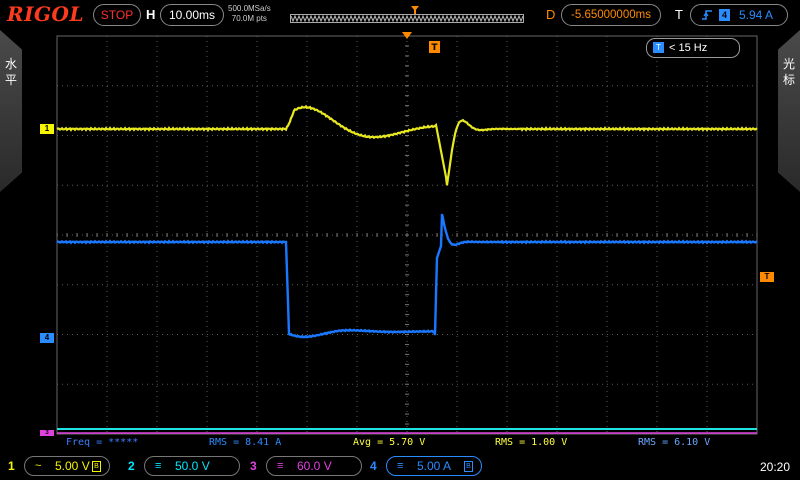 The image size is (800, 480). I want to click on svg-text: T, so click(434, 48).